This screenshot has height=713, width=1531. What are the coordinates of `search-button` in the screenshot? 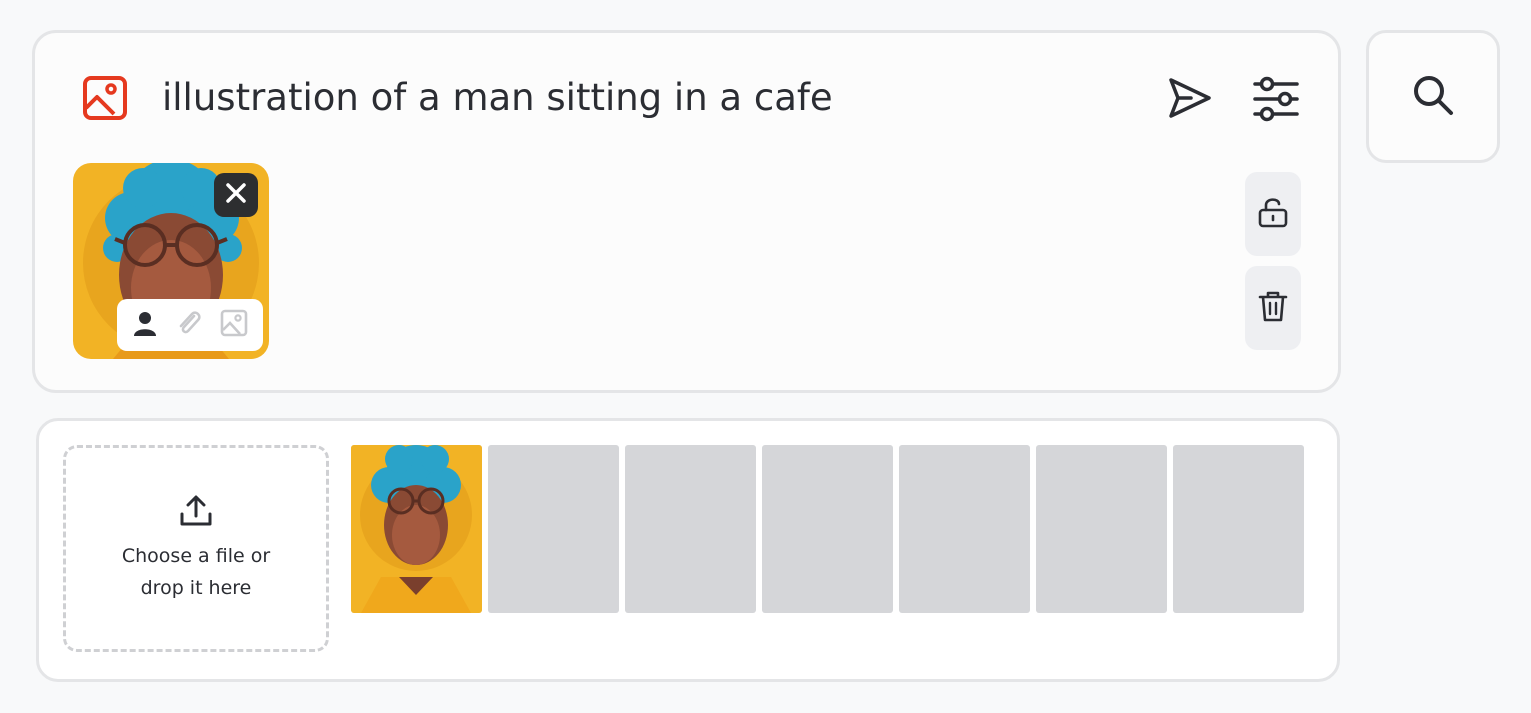 It's located at (1433, 96).